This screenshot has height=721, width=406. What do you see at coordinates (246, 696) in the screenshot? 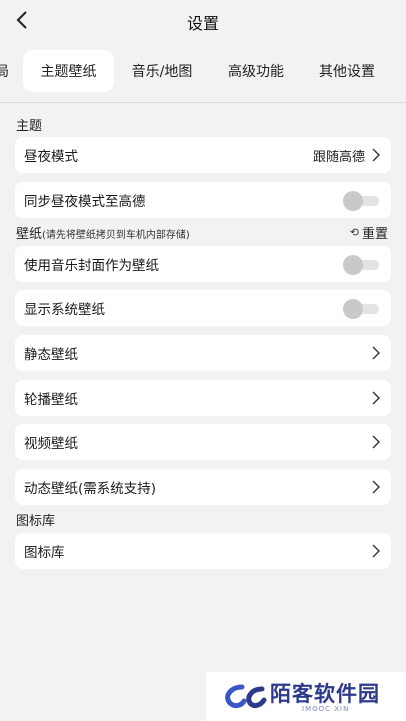
I see `watermark-logo-icon` at bounding box center [246, 696].